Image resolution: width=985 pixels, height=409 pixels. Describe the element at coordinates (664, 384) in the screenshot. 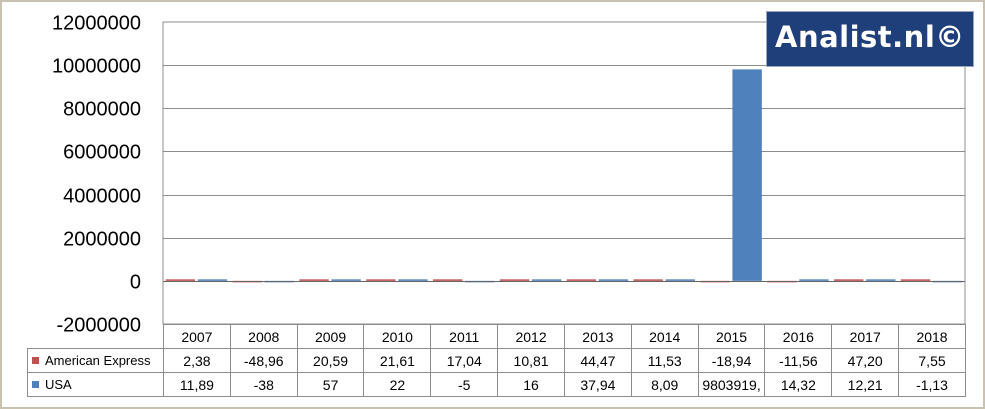

I see `data-label: 8,09` at that location.